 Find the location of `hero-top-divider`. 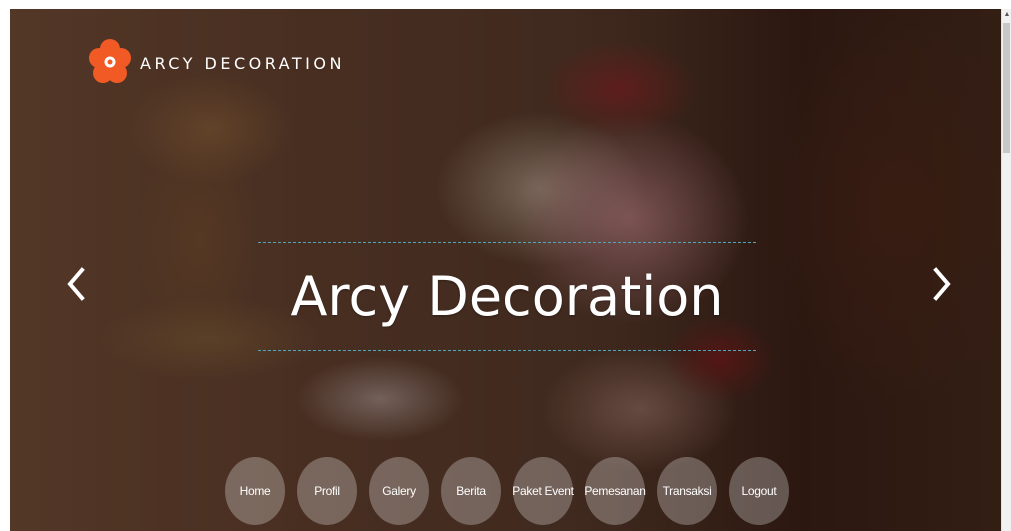

hero-top-divider is located at coordinates (507, 242).